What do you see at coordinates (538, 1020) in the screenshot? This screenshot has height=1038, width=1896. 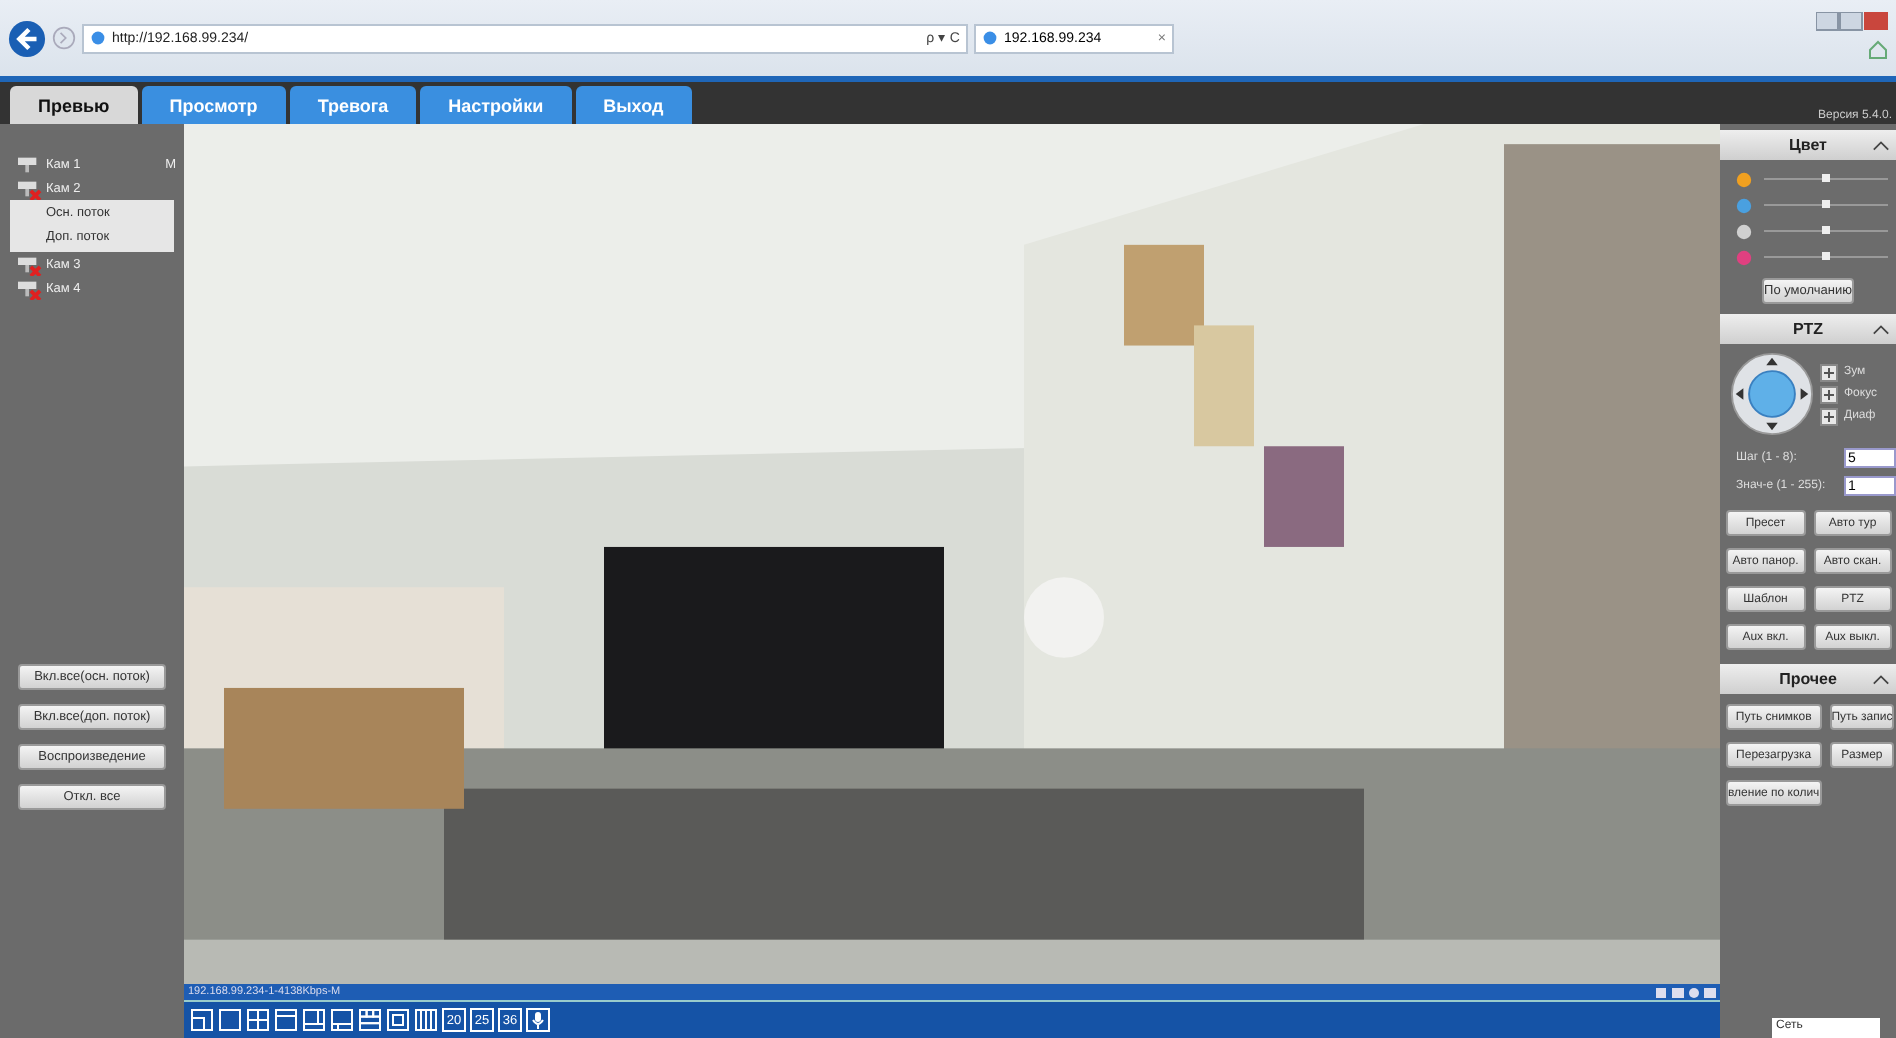 I see `microphone-icon` at bounding box center [538, 1020].